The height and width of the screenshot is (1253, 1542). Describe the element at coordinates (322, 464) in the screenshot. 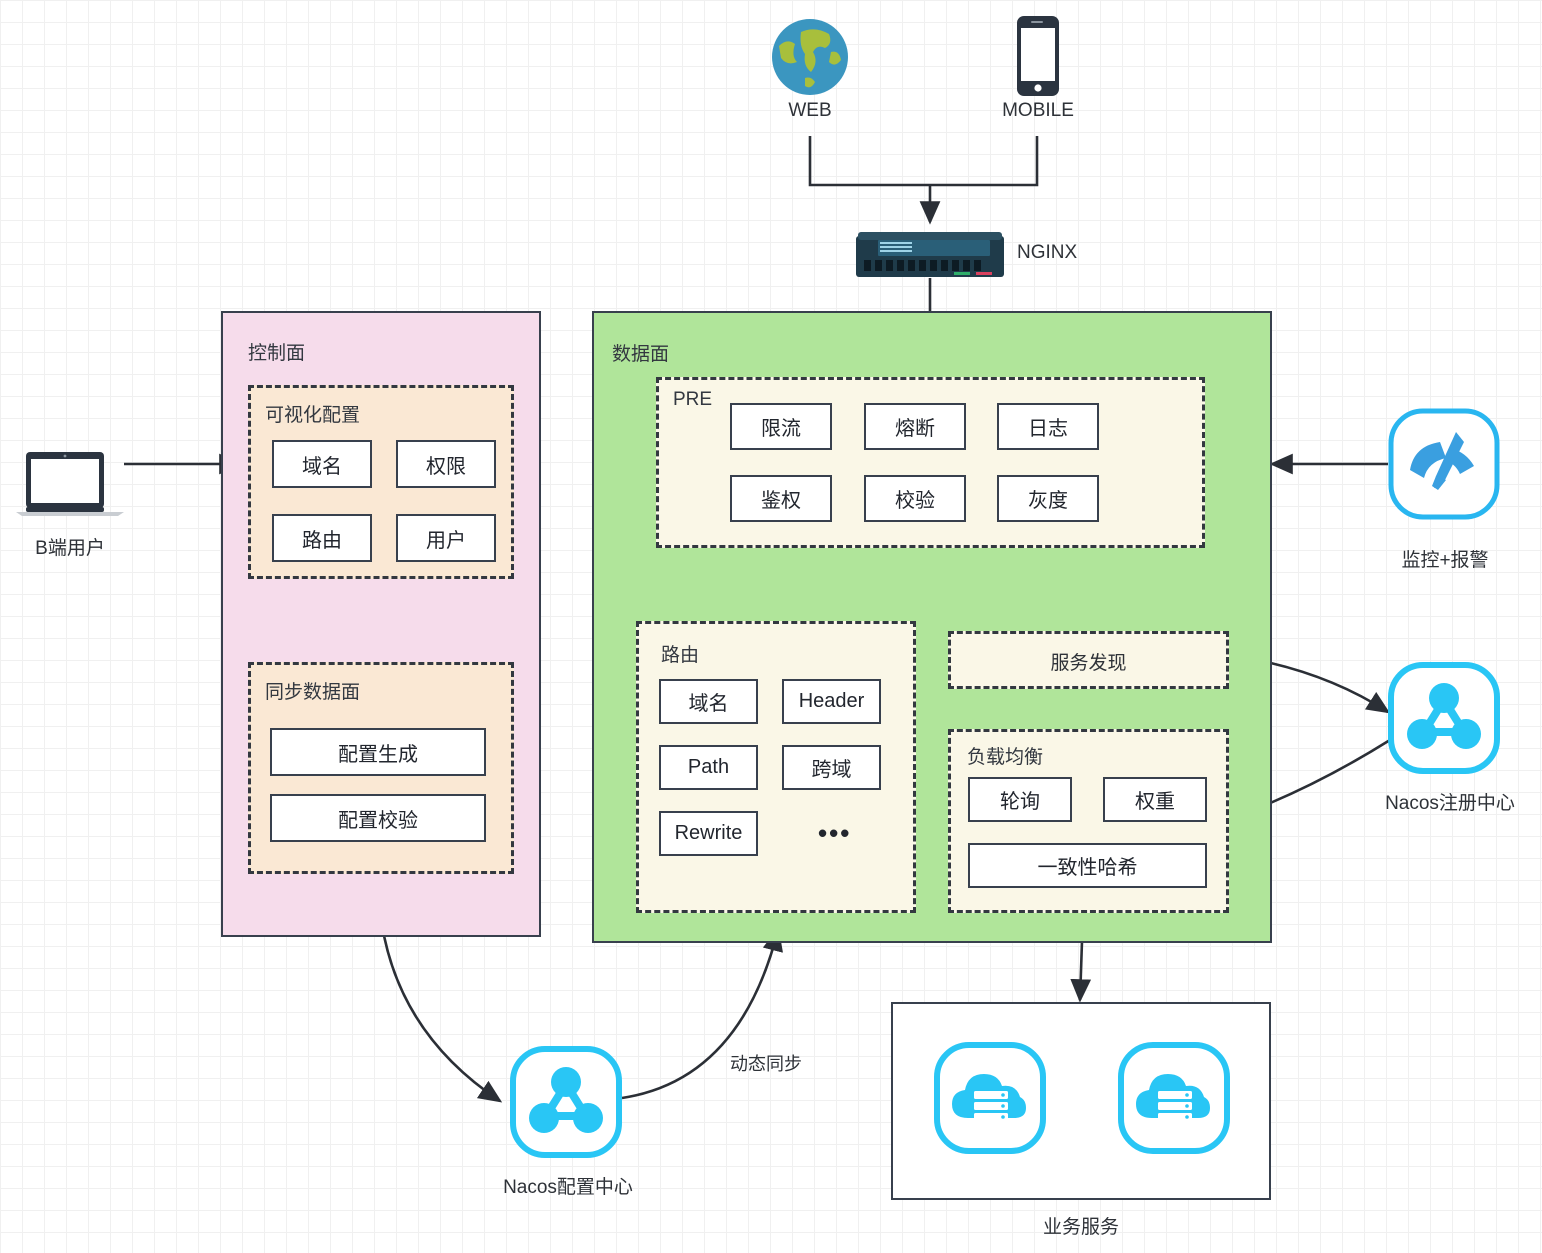

I see `config-item-domain: 域名` at that location.